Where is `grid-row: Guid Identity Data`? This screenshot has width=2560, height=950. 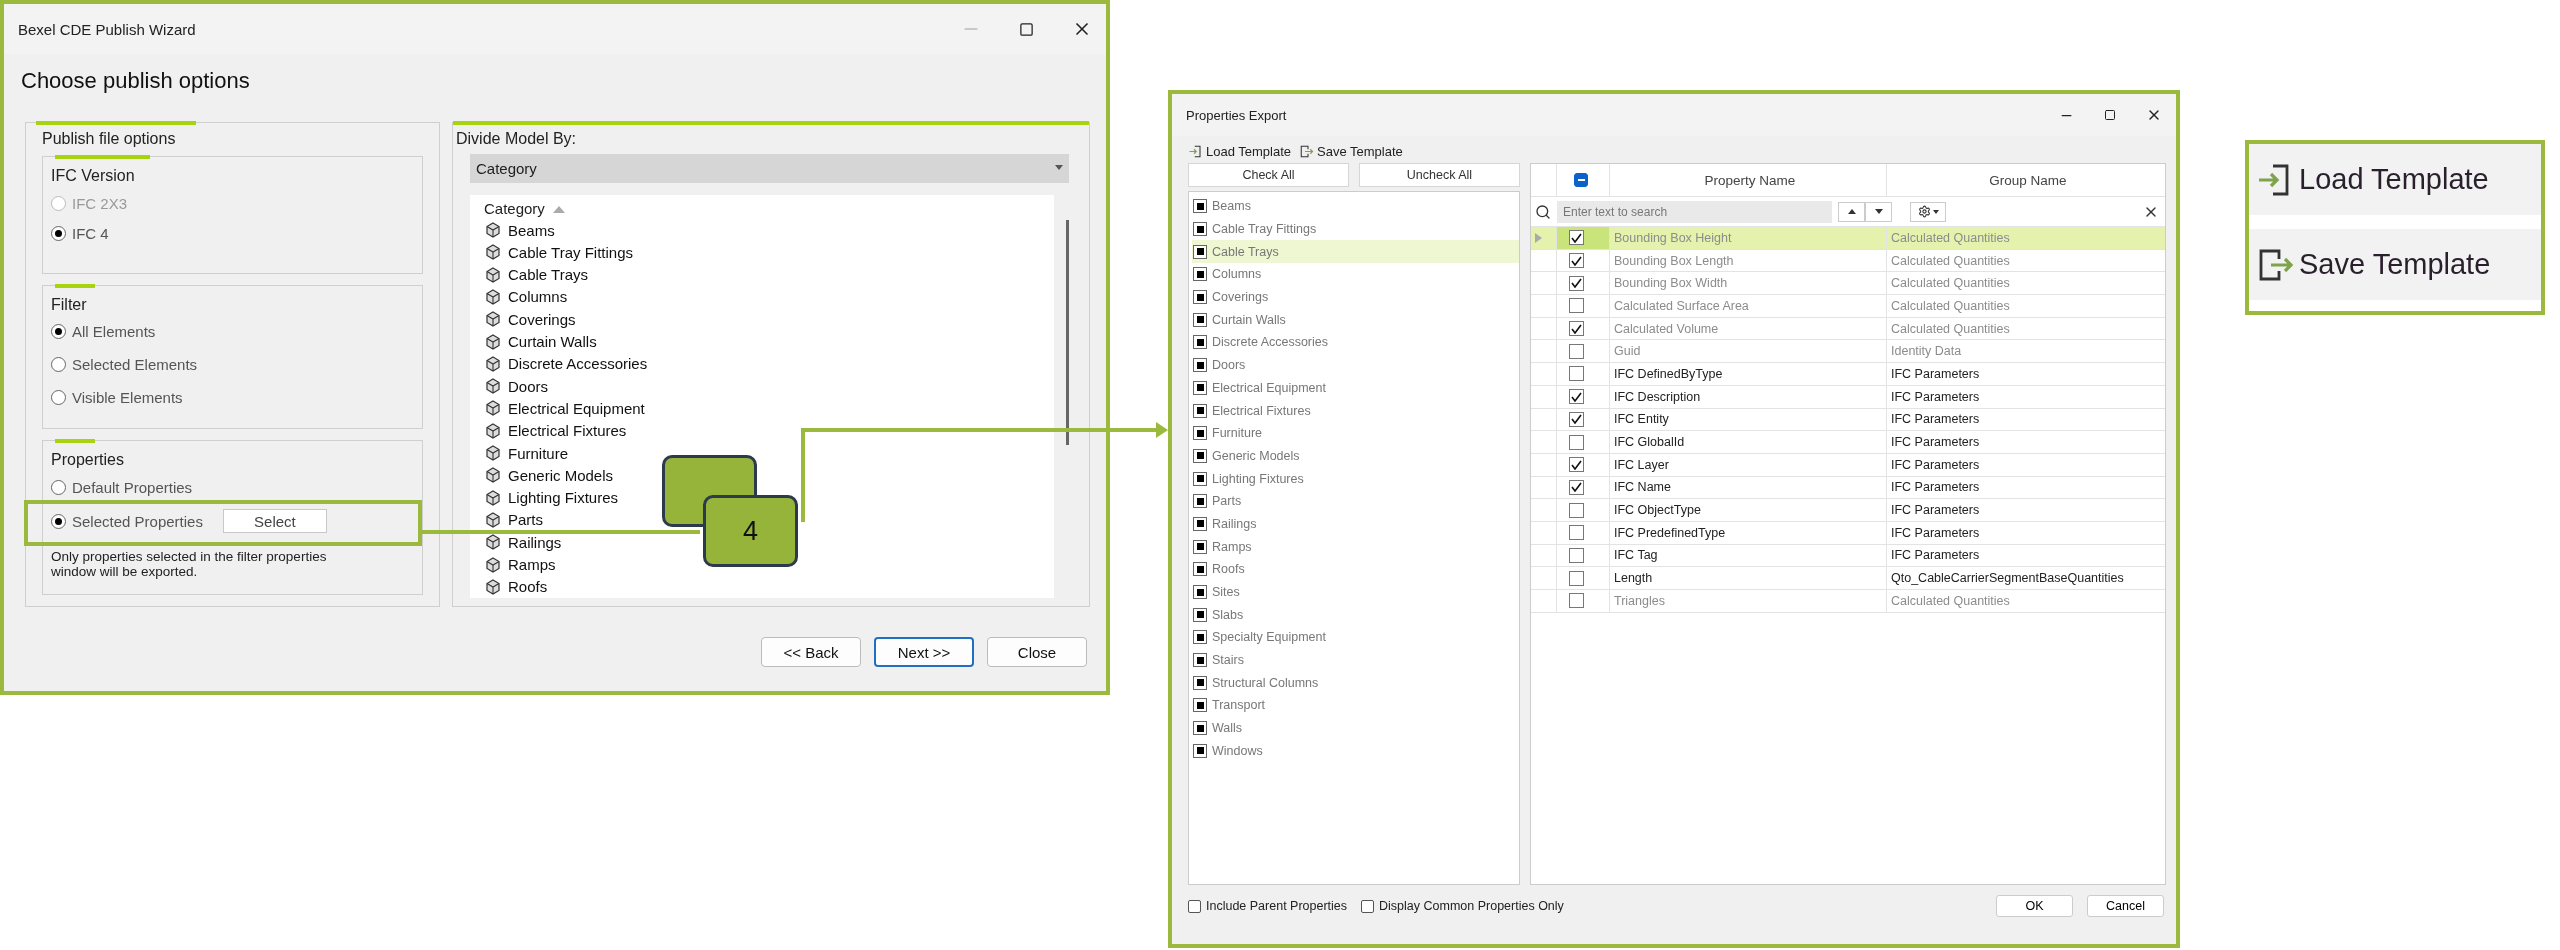
grid-row: Guid Identity Data is located at coordinates (1848, 352).